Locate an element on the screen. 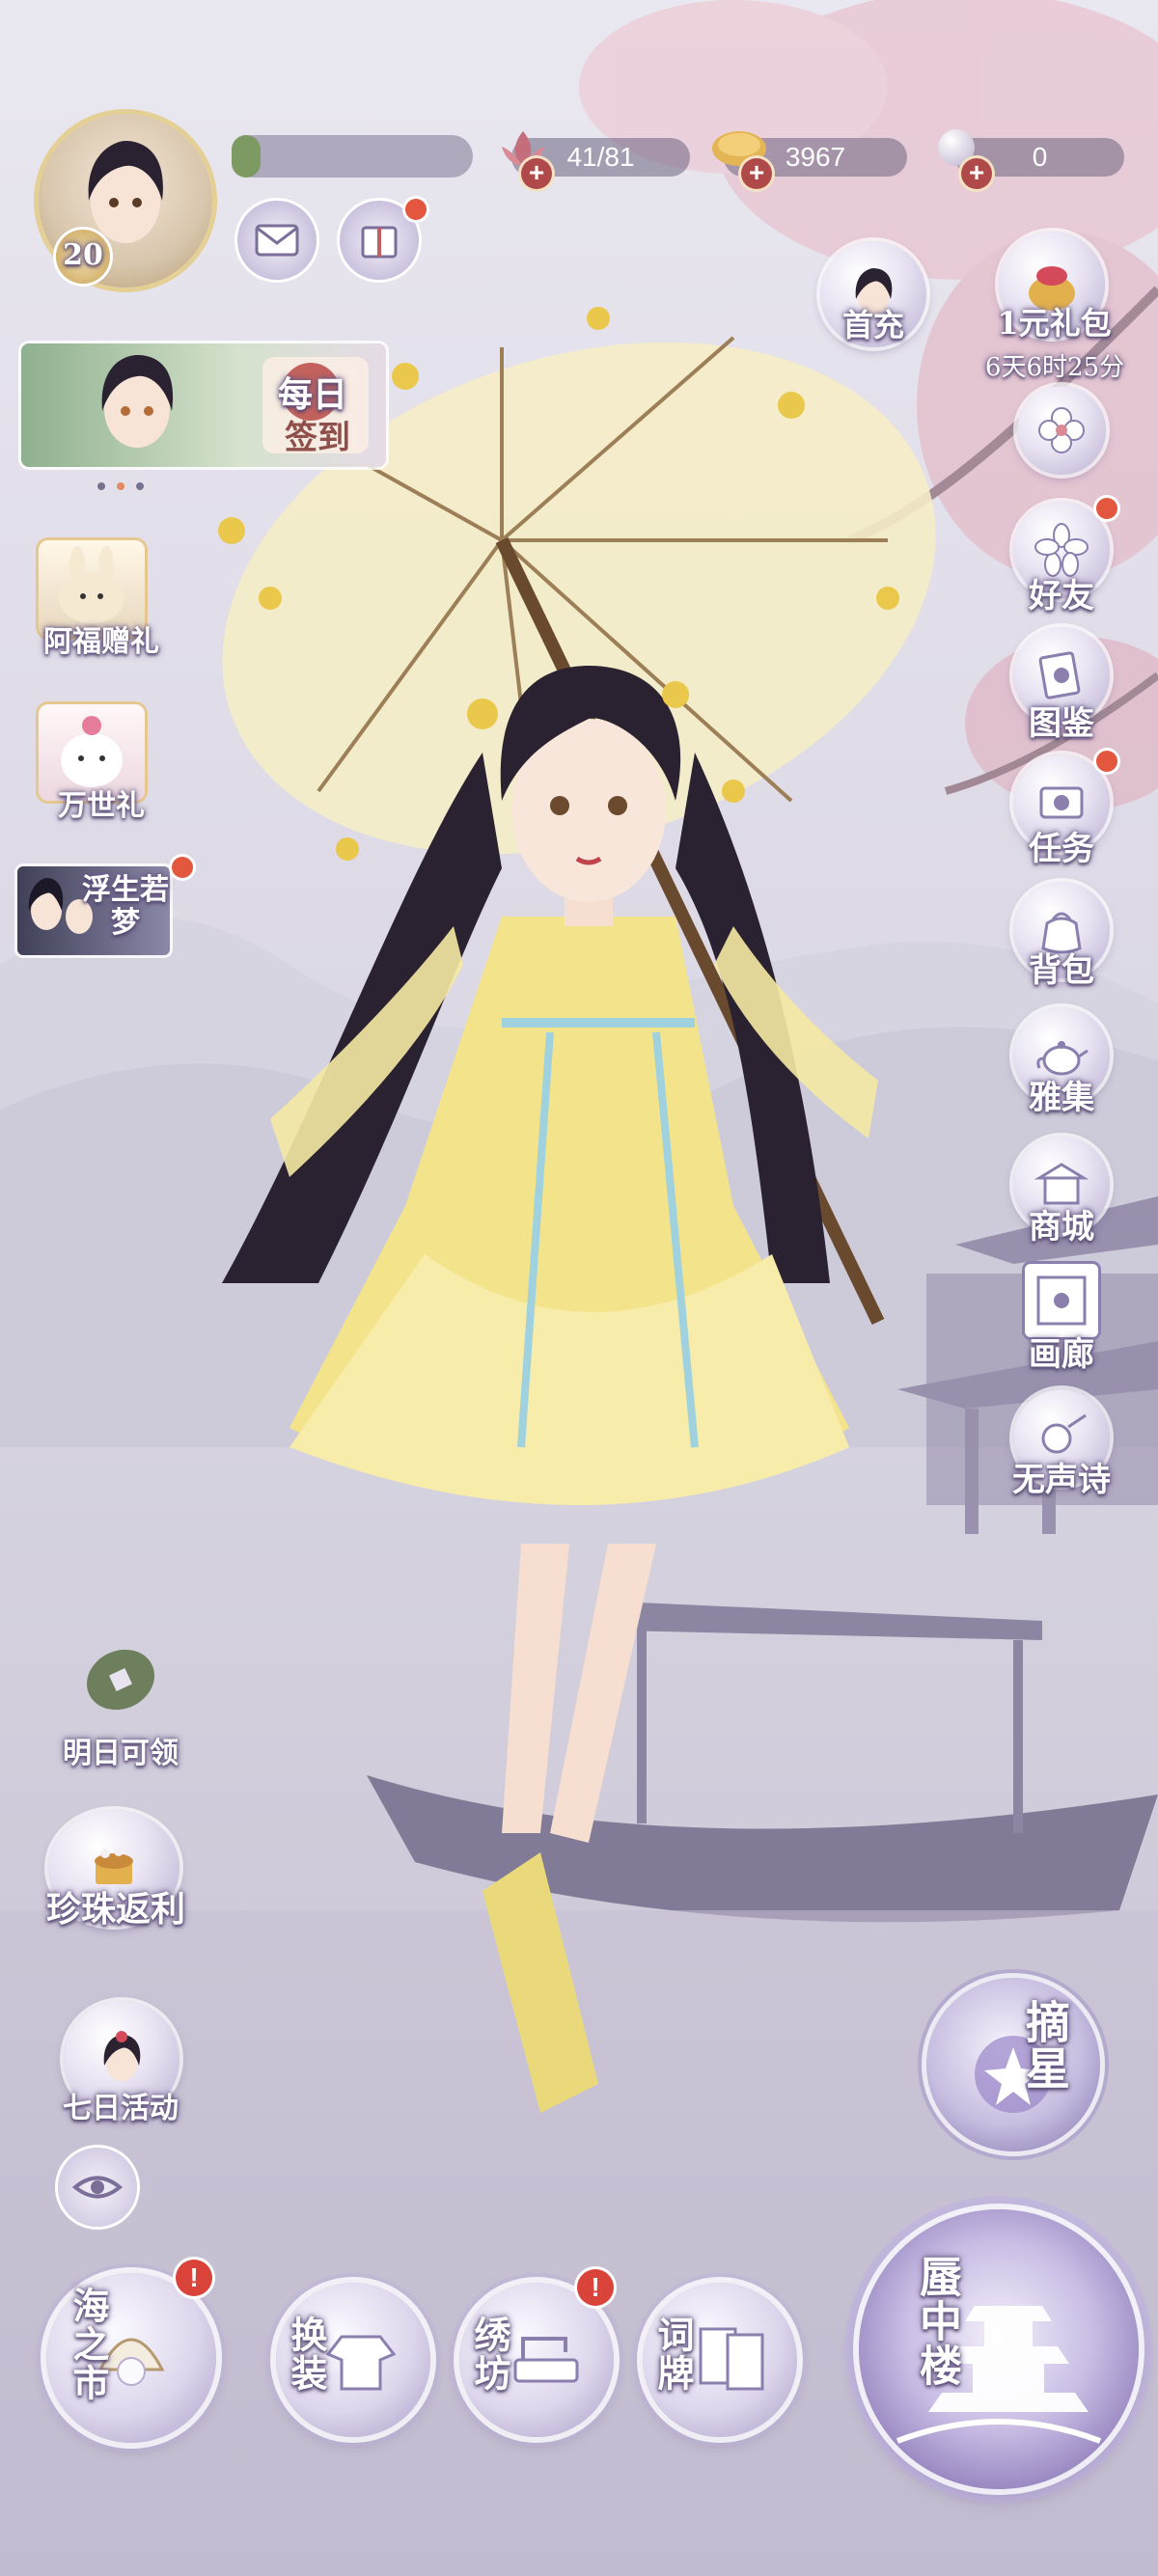 This screenshot has width=1158, height=2576. wanshi-gift-label: 万世礼 is located at coordinates (101, 806).